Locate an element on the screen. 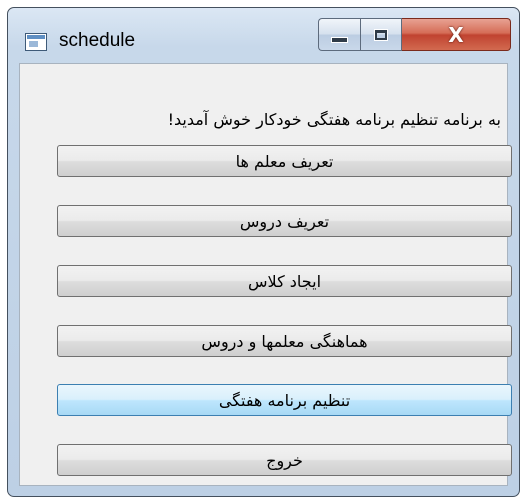 The image size is (527, 504). minimize-button is located at coordinates (339, 34).